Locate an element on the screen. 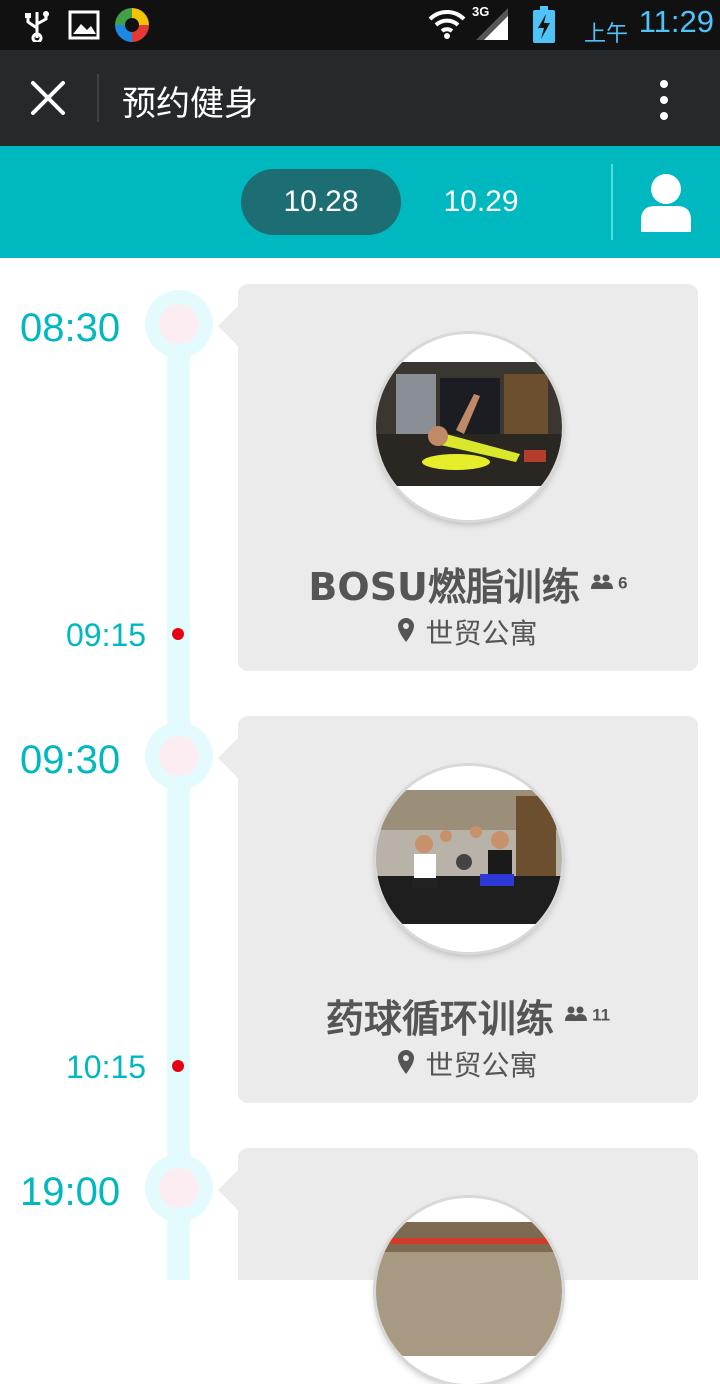 This screenshot has height=1384, width=720. class-name: BOSU燃脂训练 is located at coordinates (444, 587).